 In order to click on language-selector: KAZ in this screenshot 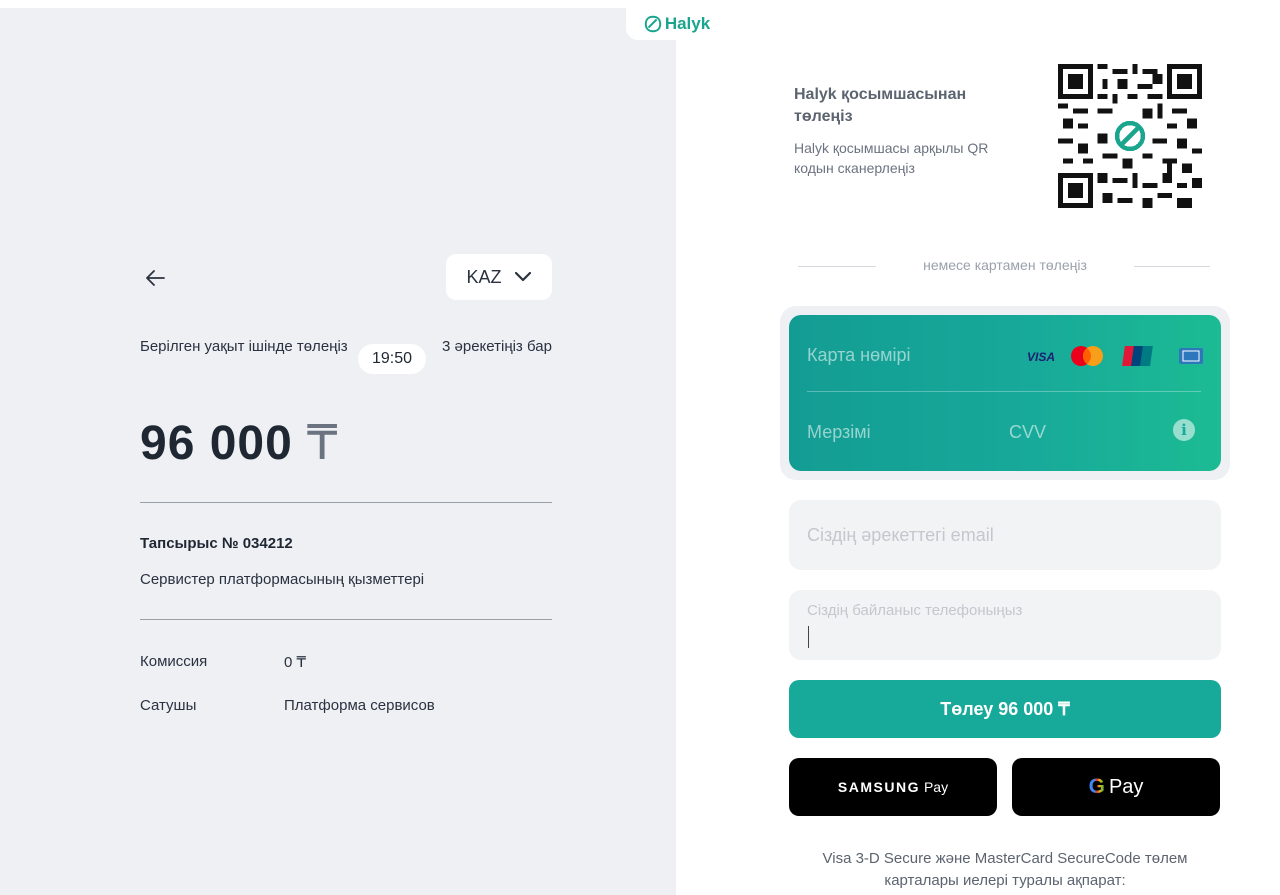, I will do `click(499, 277)`.